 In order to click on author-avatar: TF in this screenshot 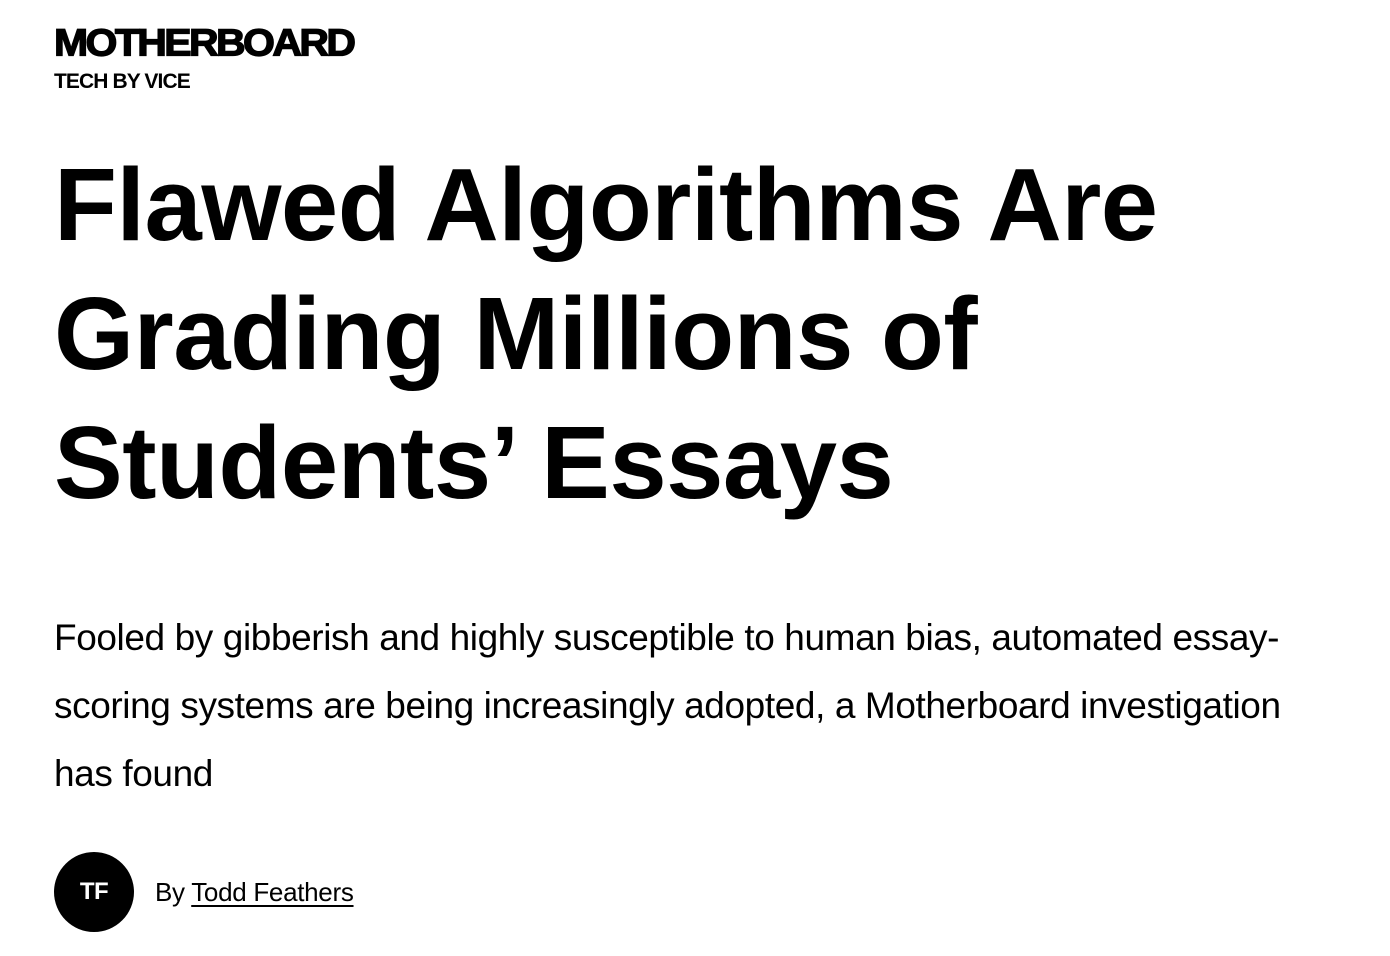, I will do `click(94, 892)`.